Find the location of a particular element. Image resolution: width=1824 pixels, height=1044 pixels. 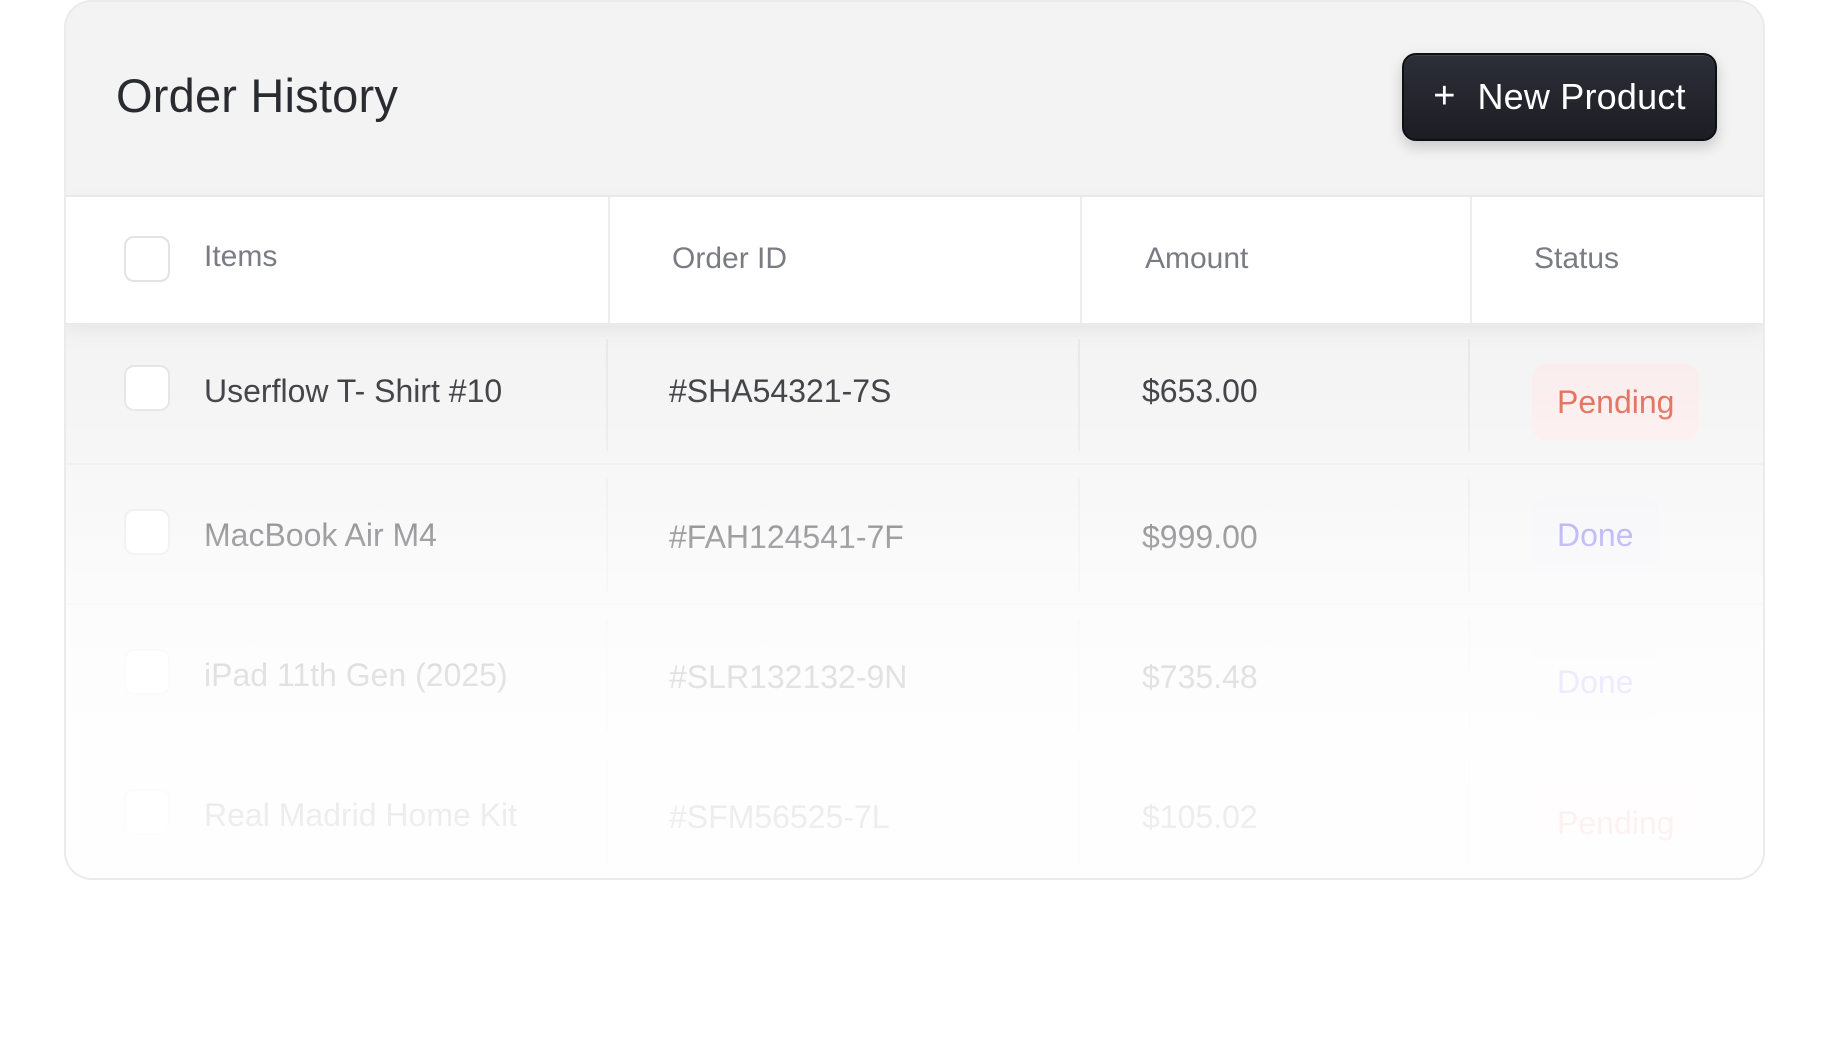

plus-icon: + is located at coordinates (1444, 95).